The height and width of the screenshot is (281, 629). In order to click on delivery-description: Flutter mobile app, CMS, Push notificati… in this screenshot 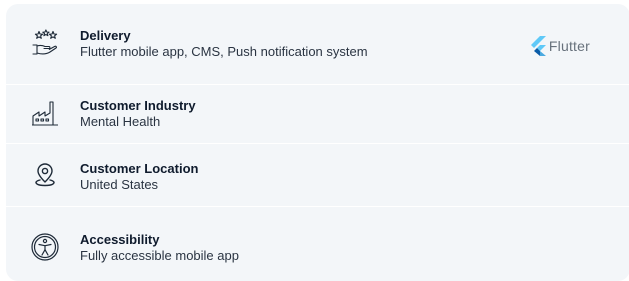, I will do `click(224, 51)`.